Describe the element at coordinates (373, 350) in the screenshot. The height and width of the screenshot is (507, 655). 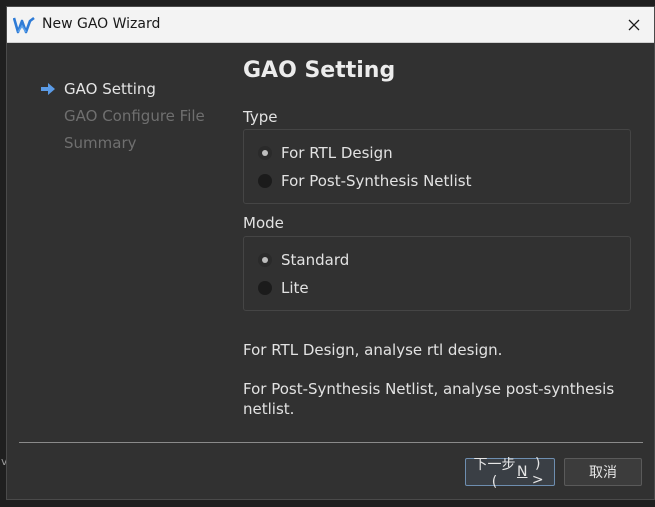
I see `description-rtl: For RTL Design, analyse rtl design.` at that location.